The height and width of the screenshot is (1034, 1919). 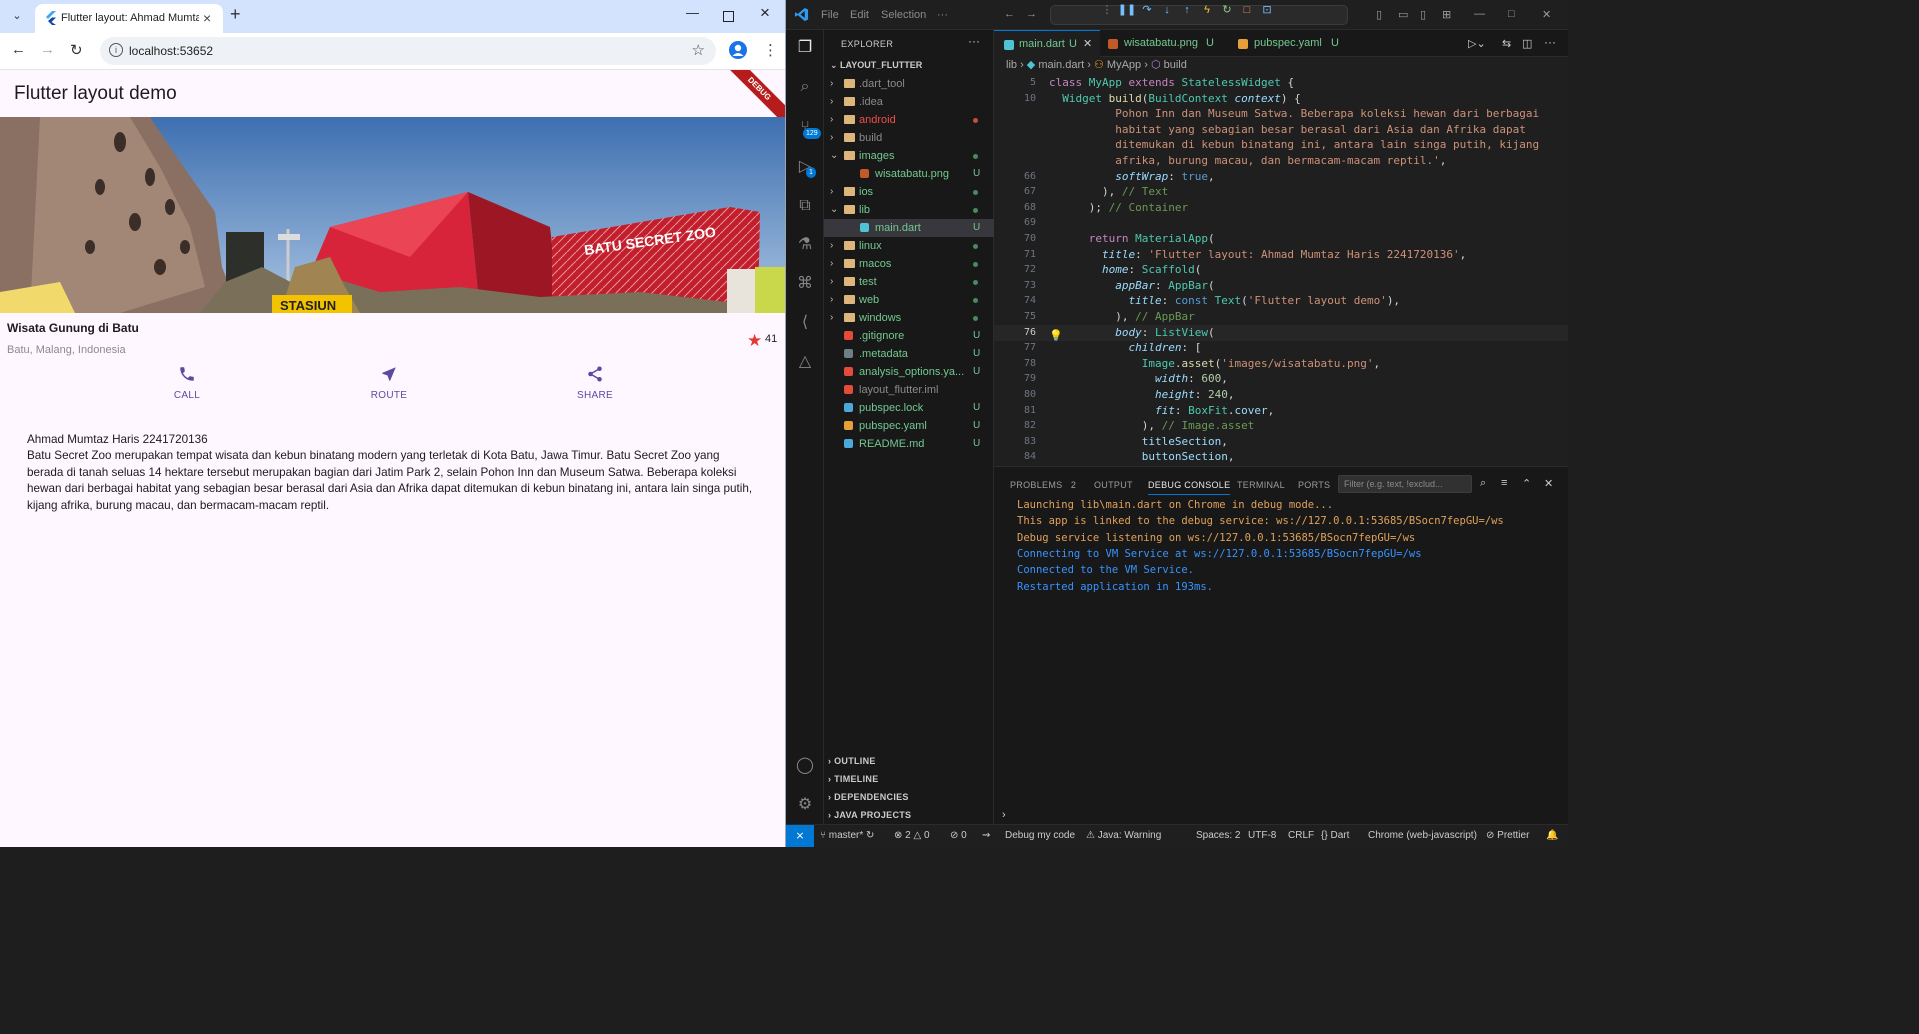 What do you see at coordinates (1113, 485) in the screenshot?
I see `panel-tab-output: OUTPUT` at bounding box center [1113, 485].